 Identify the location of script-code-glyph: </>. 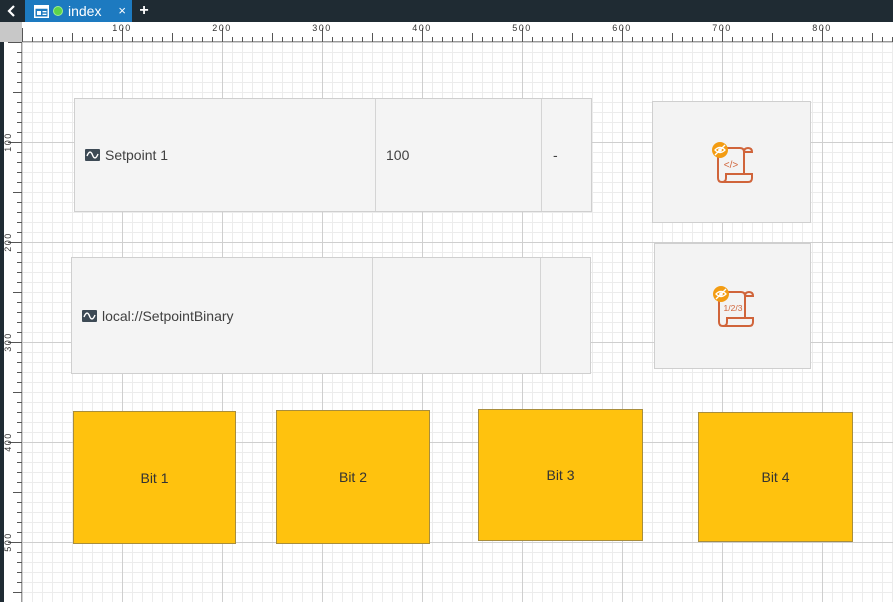
(730, 165).